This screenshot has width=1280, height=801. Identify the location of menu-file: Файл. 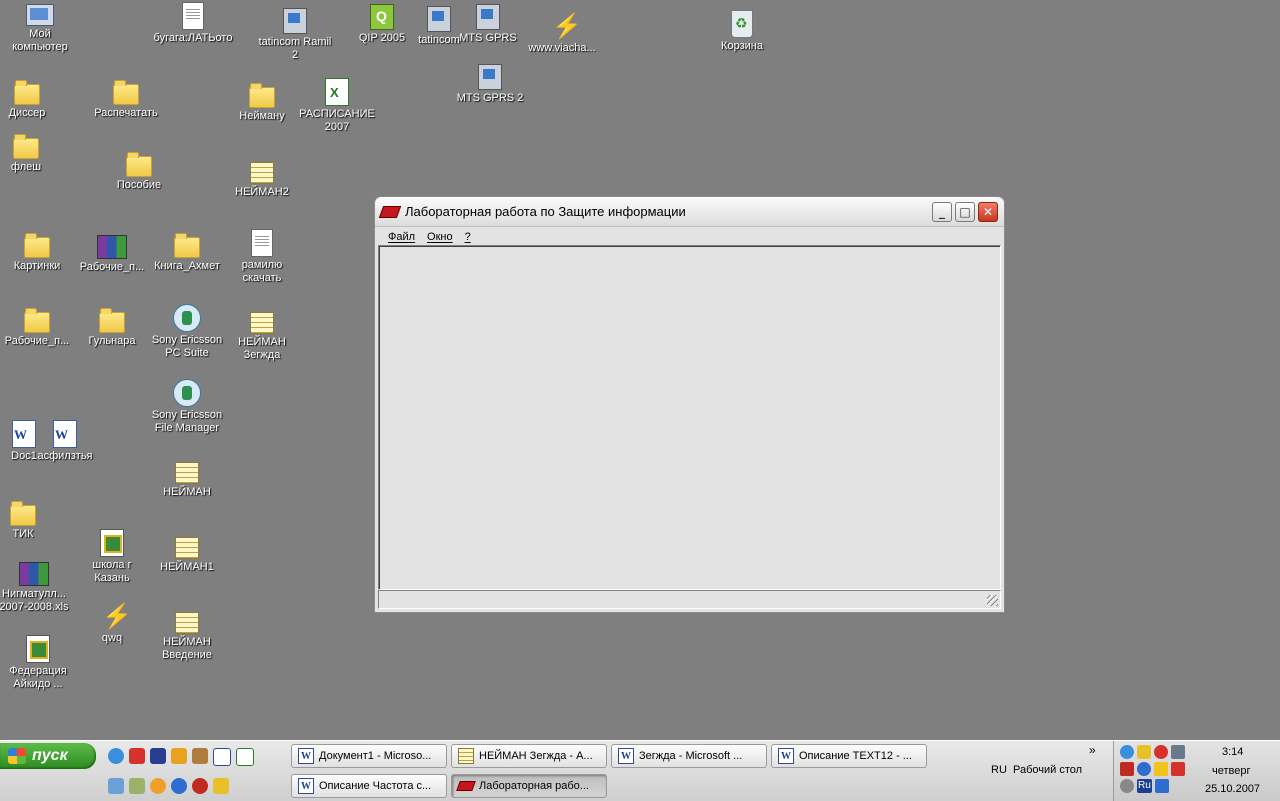
(401, 237).